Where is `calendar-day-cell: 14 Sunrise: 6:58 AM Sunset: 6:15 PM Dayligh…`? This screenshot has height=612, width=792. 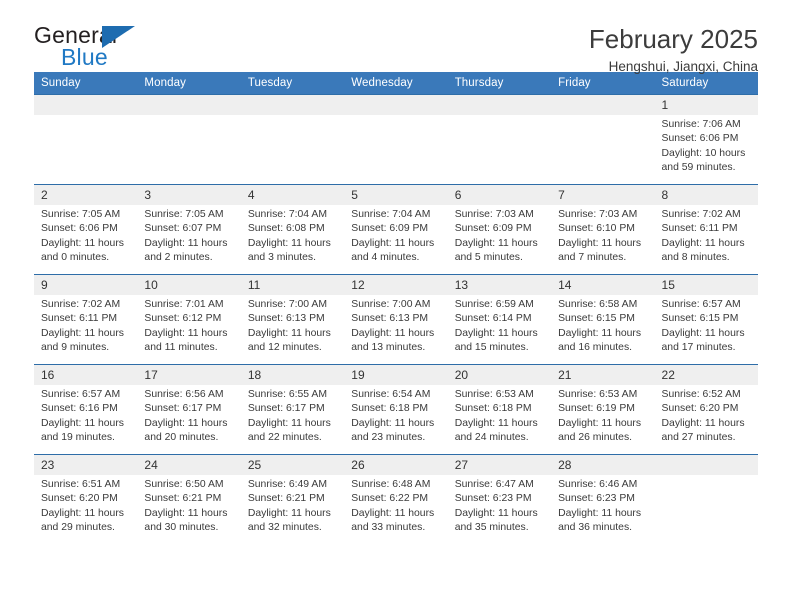
calendar-day-cell: 14 Sunrise: 6:58 AM Sunset: 6:15 PM Dayligh… is located at coordinates (603, 319).